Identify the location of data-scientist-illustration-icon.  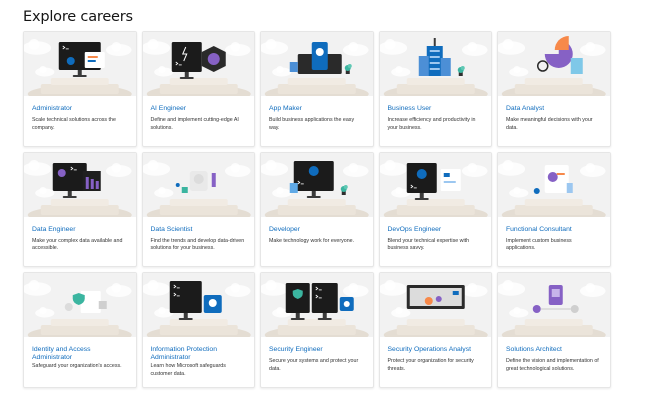
(196, 188).